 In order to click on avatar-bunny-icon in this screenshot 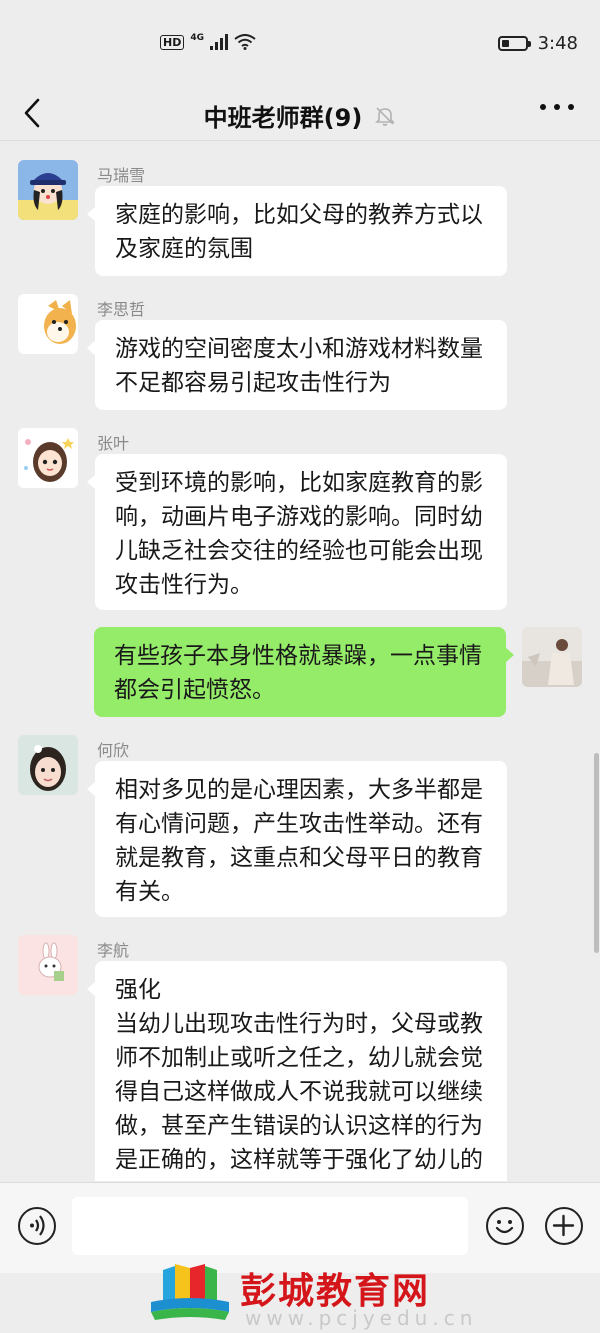, I will do `click(48, 965)`.